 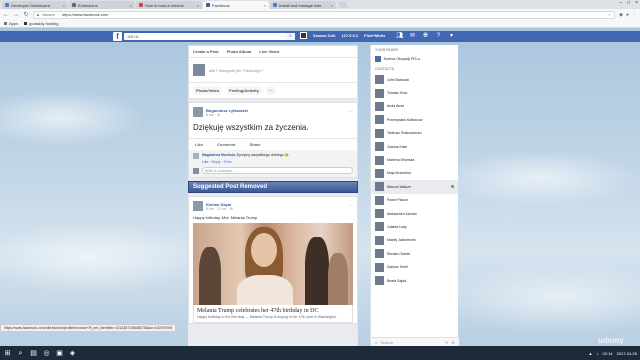 What do you see at coordinates (226, 144) in the screenshot?
I see `comment-button: Comment` at bounding box center [226, 144].